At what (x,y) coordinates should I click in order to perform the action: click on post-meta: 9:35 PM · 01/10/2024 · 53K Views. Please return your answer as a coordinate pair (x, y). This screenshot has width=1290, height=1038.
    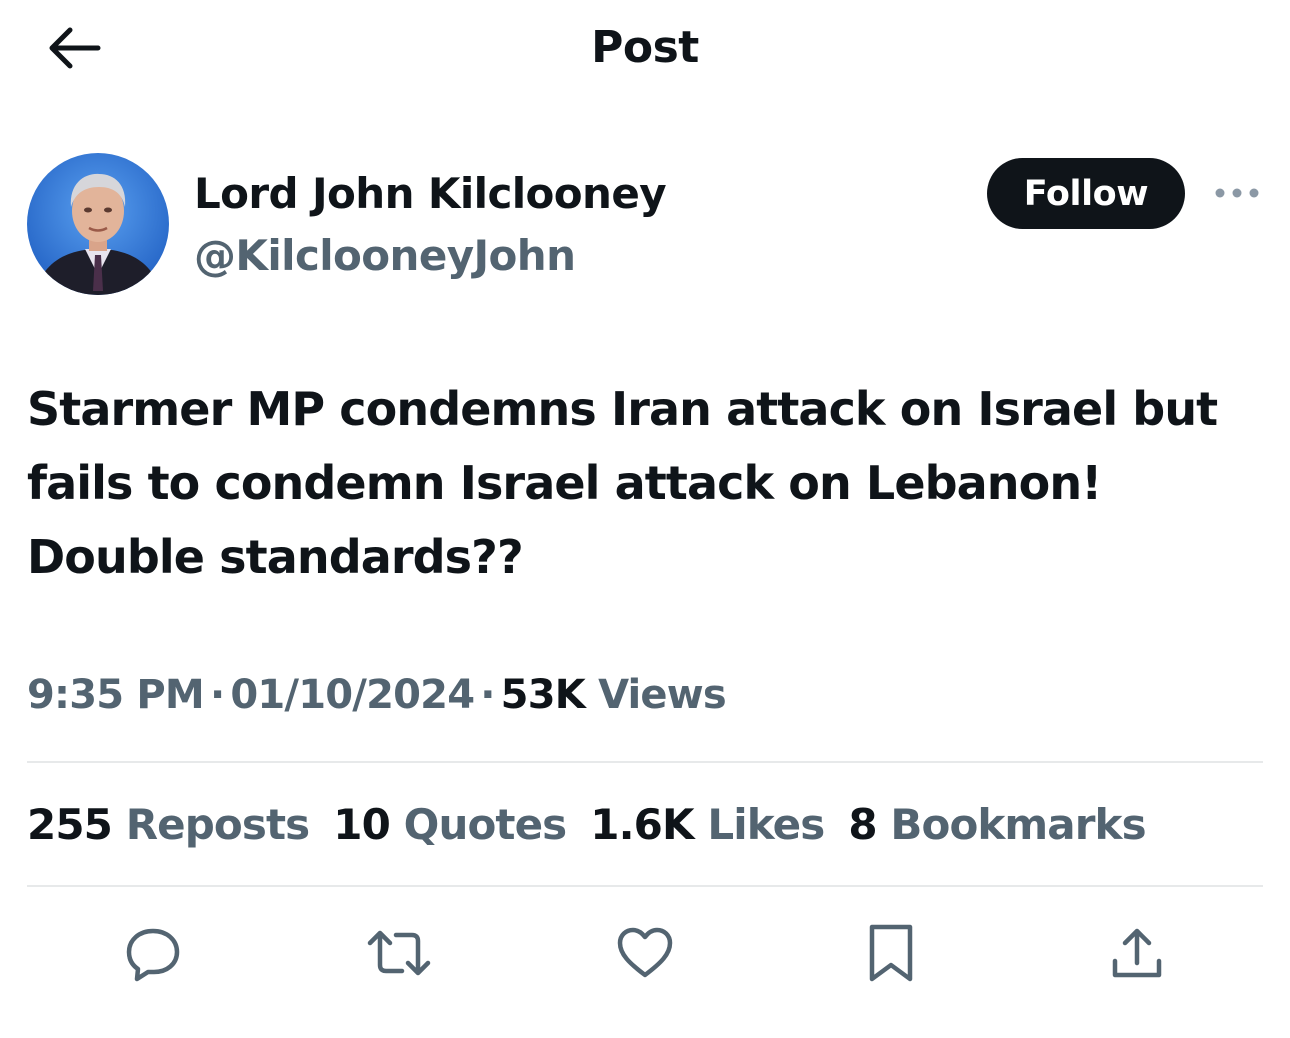
    Looking at the image, I should click on (377, 695).